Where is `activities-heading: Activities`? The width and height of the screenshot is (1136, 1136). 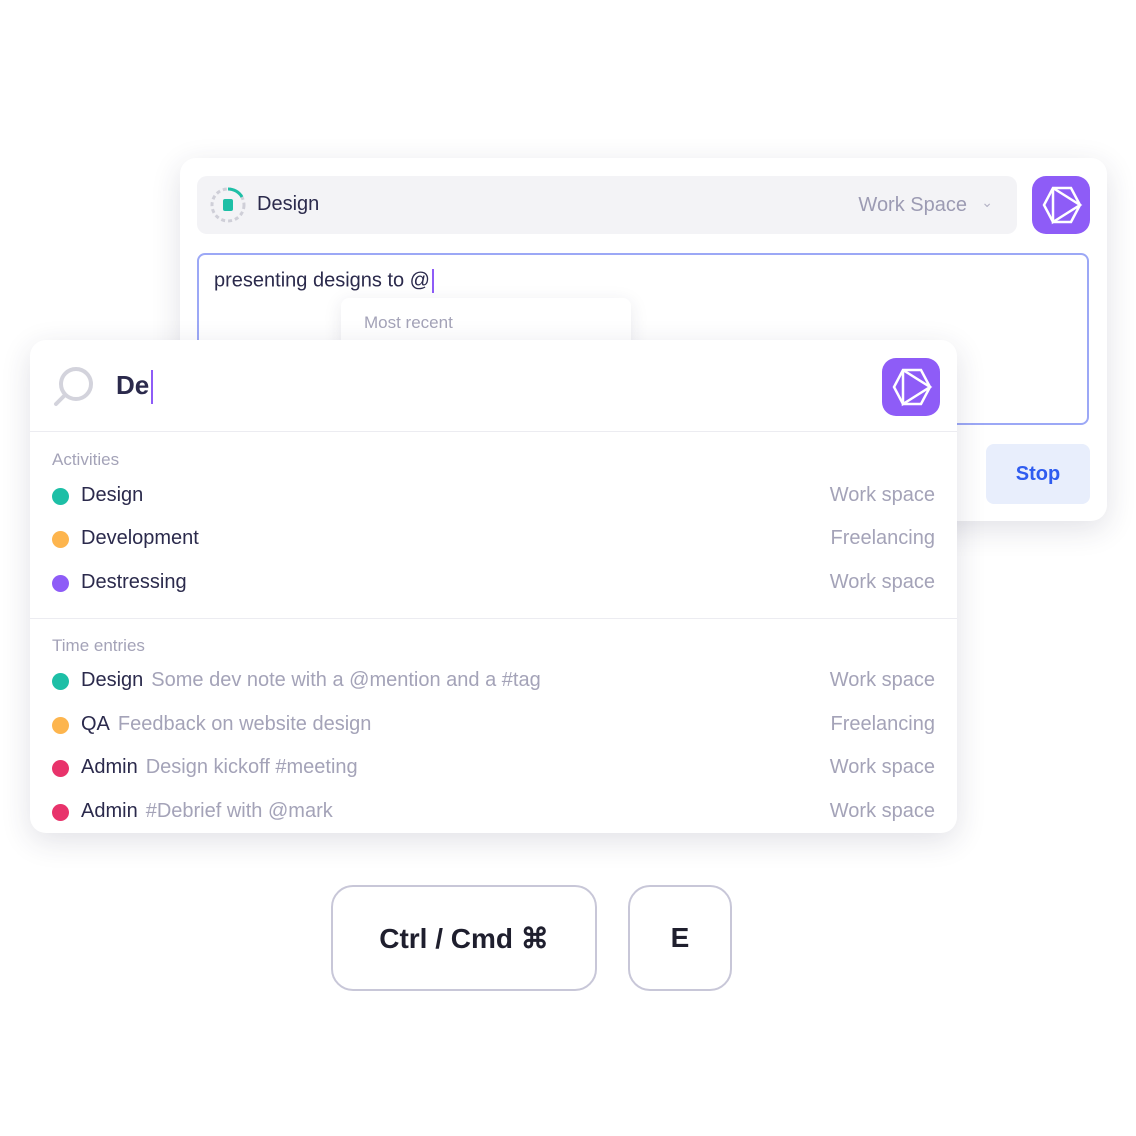 activities-heading: Activities is located at coordinates (86, 459).